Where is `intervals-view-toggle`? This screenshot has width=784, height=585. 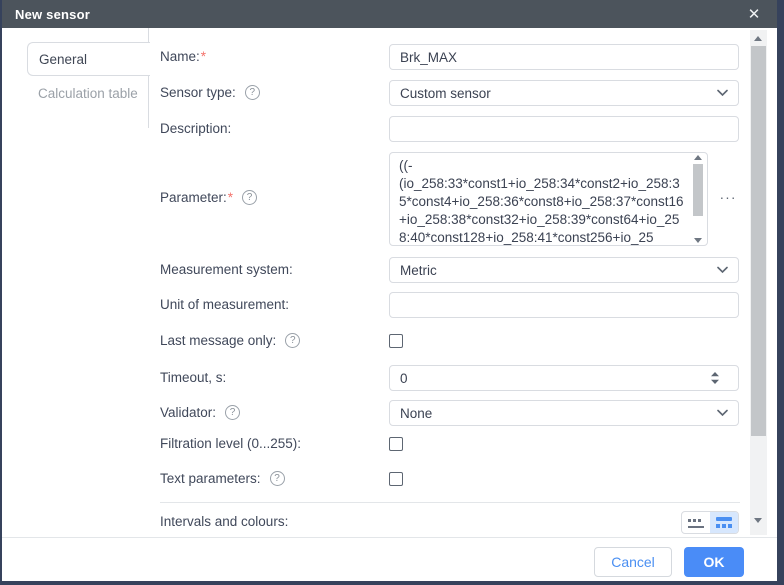 intervals-view-toggle is located at coordinates (710, 522).